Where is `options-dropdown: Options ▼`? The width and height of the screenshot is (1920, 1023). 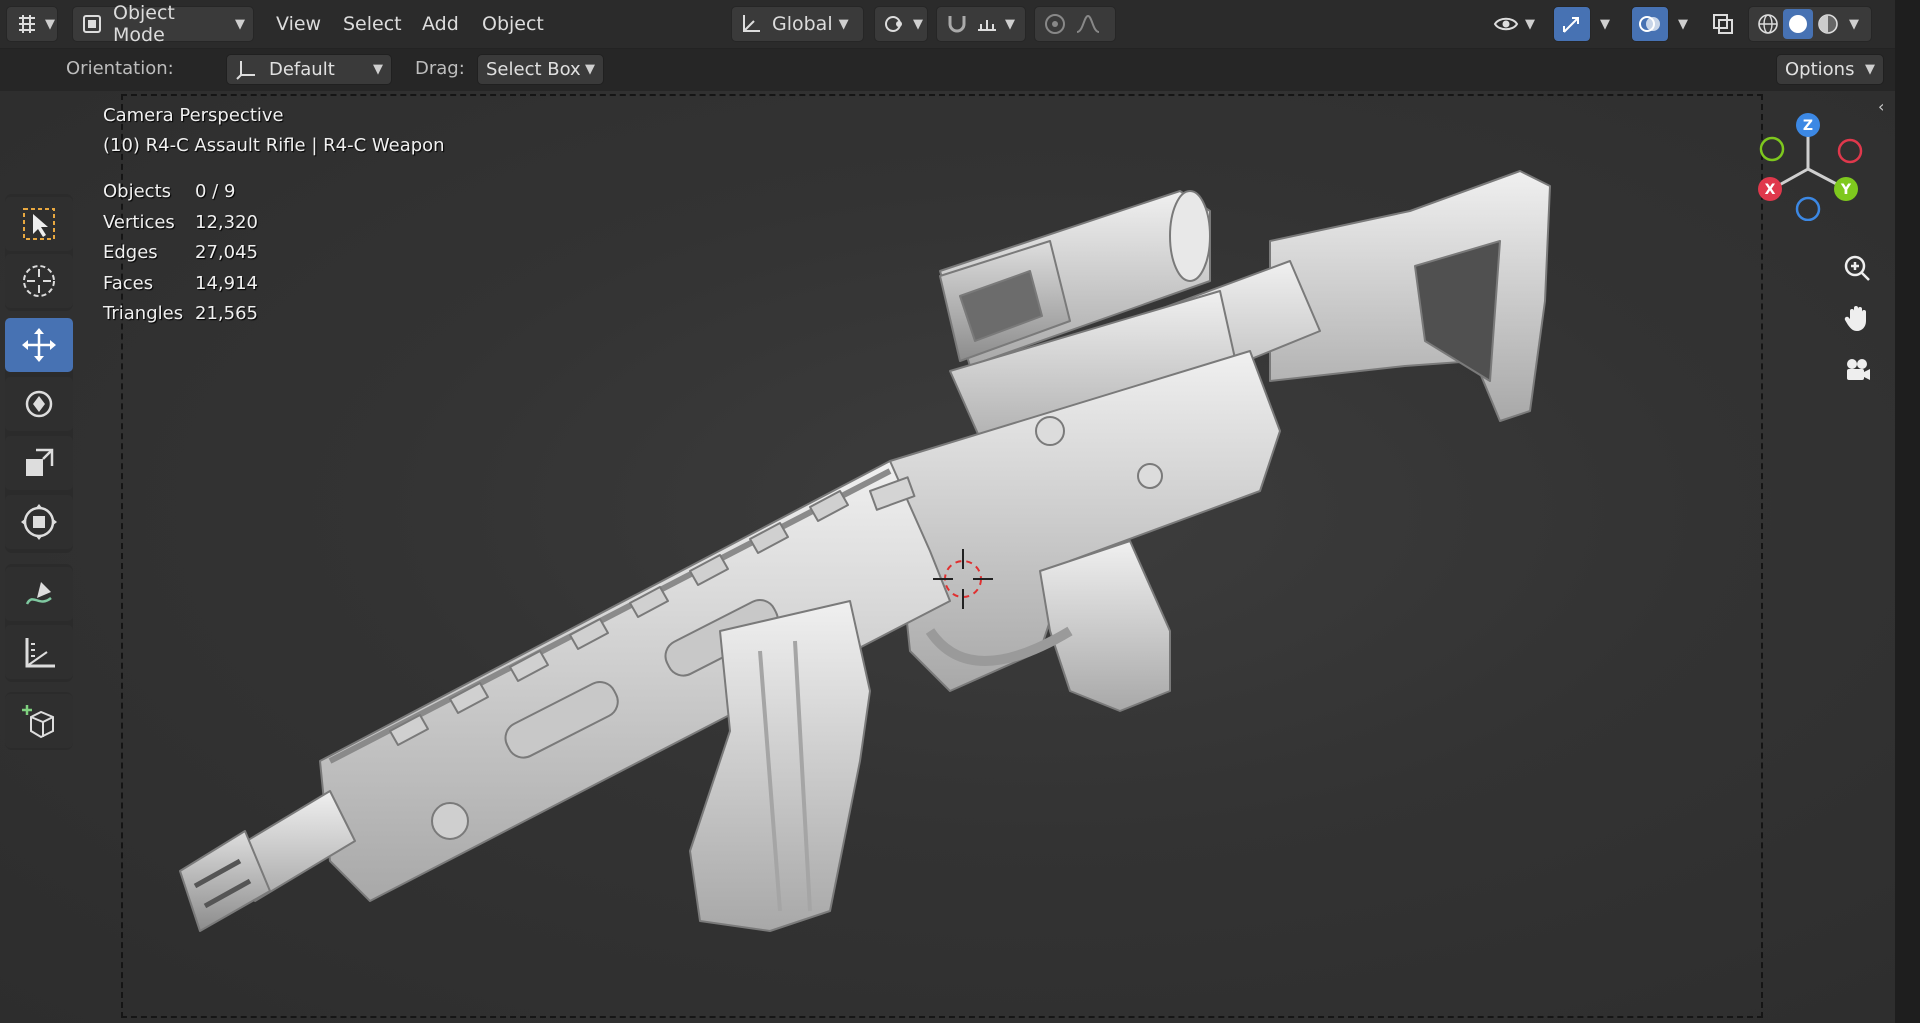
options-dropdown: Options ▼ is located at coordinates (1830, 69).